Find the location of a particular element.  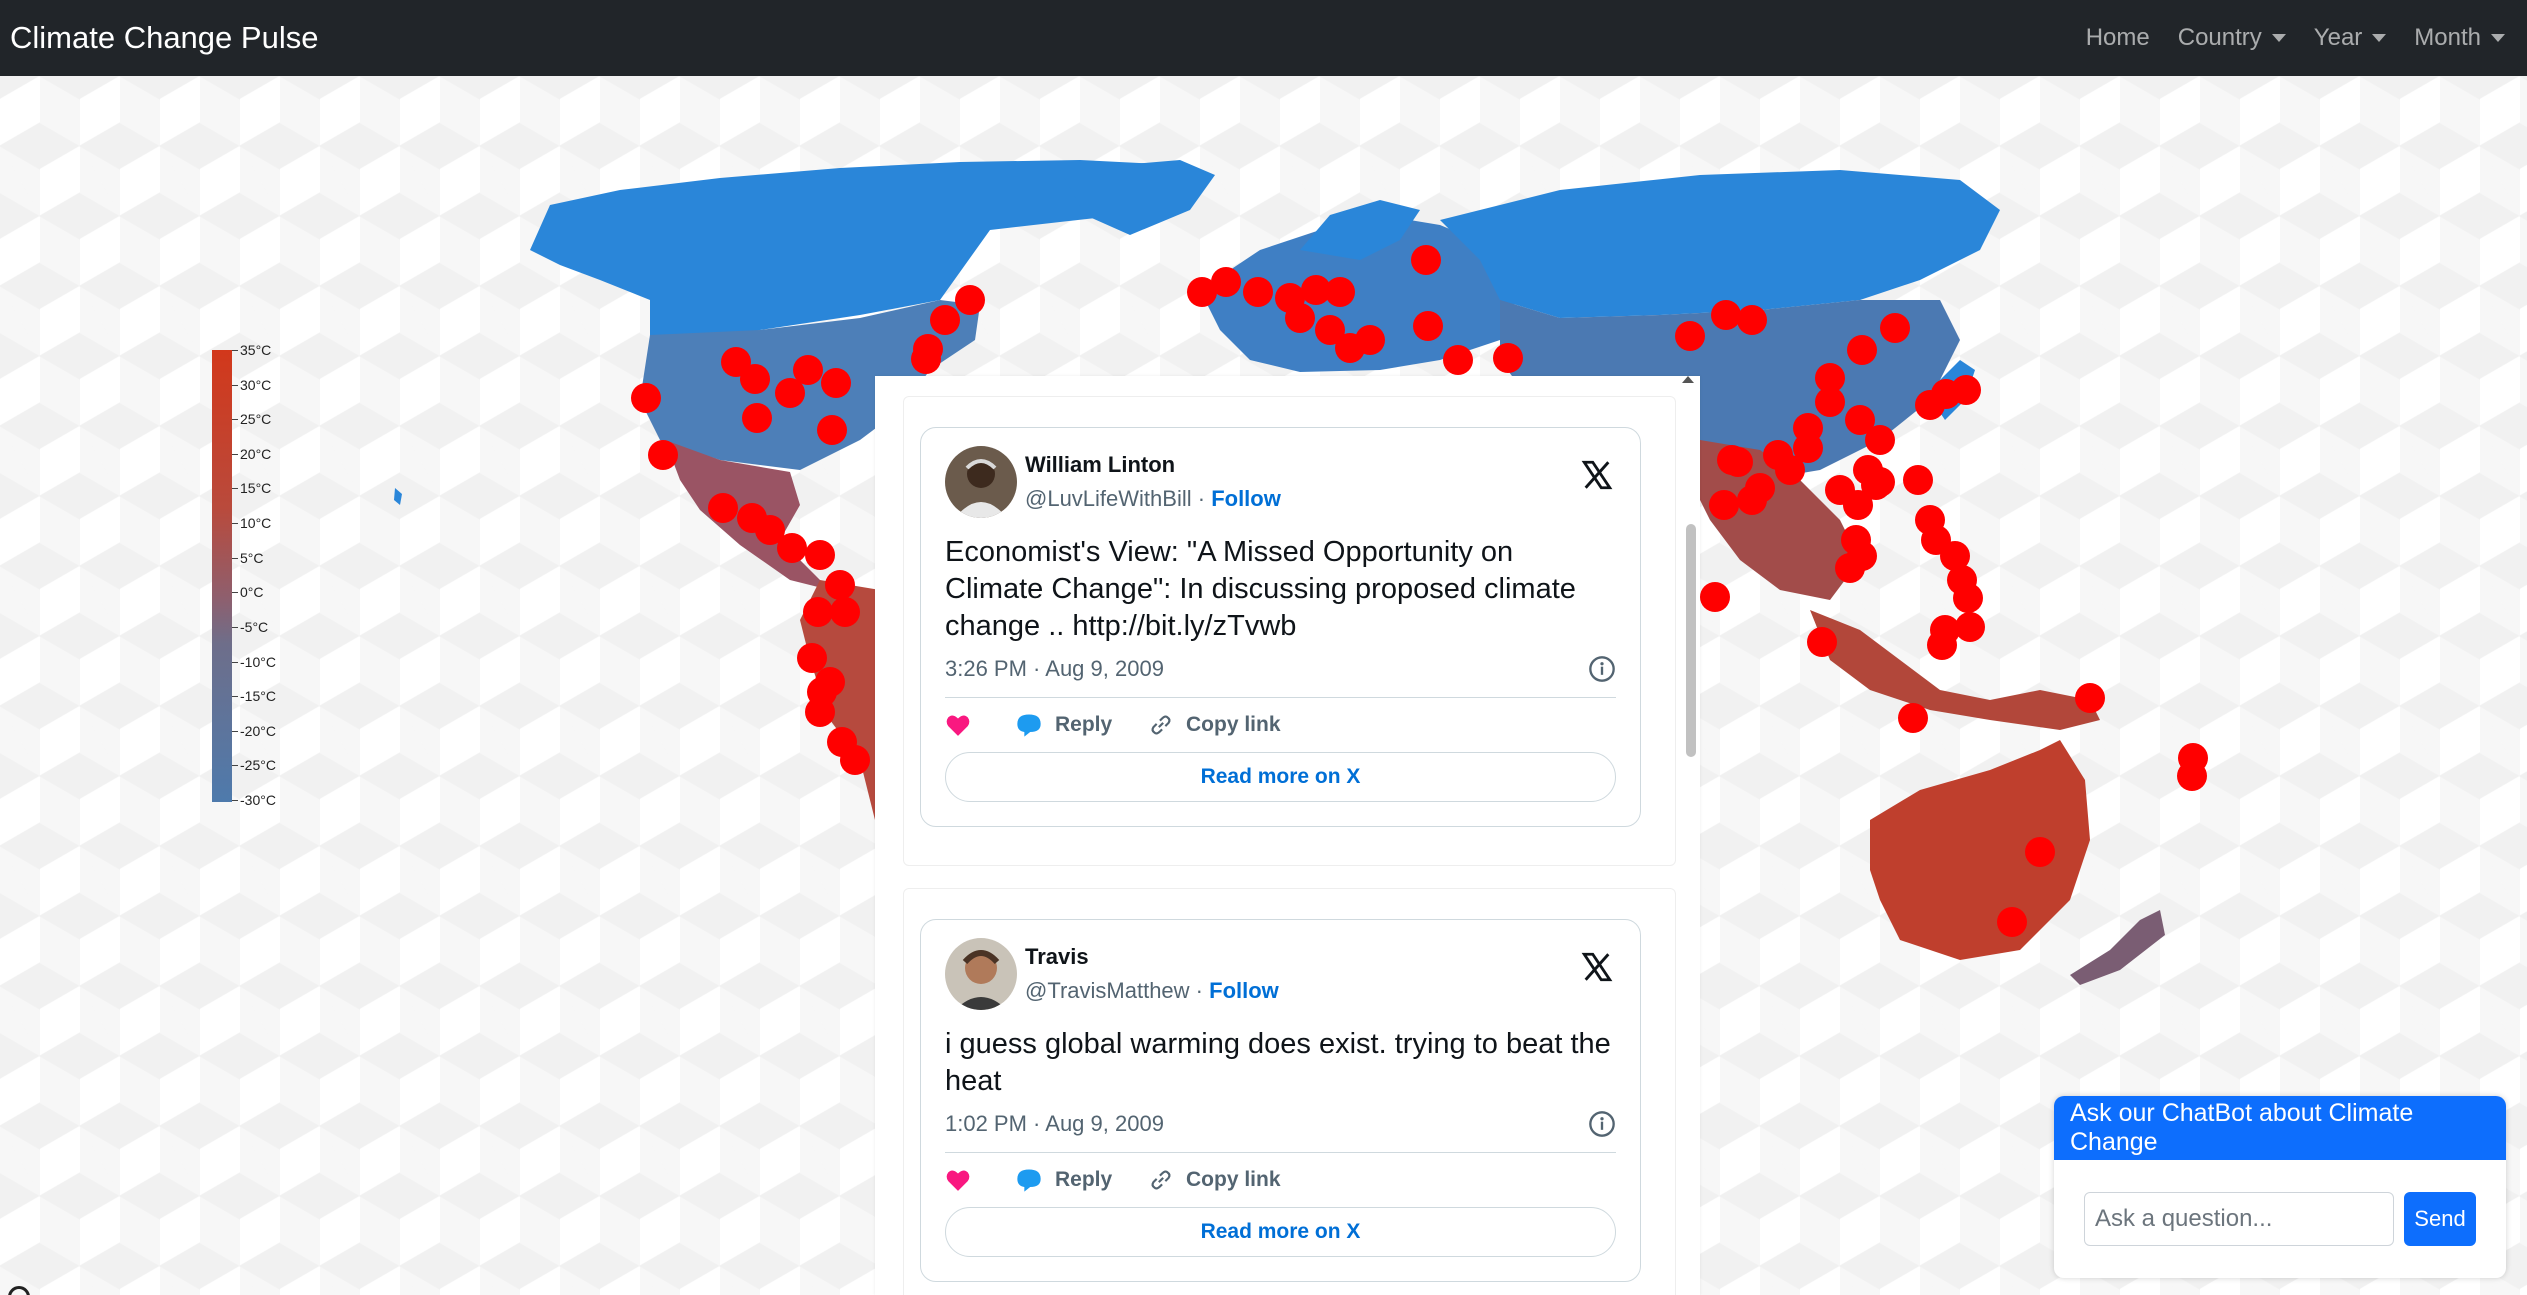

tweet-timestamp: 1:02 PM · Aug 9, 2009 is located at coordinates (1054, 1124).